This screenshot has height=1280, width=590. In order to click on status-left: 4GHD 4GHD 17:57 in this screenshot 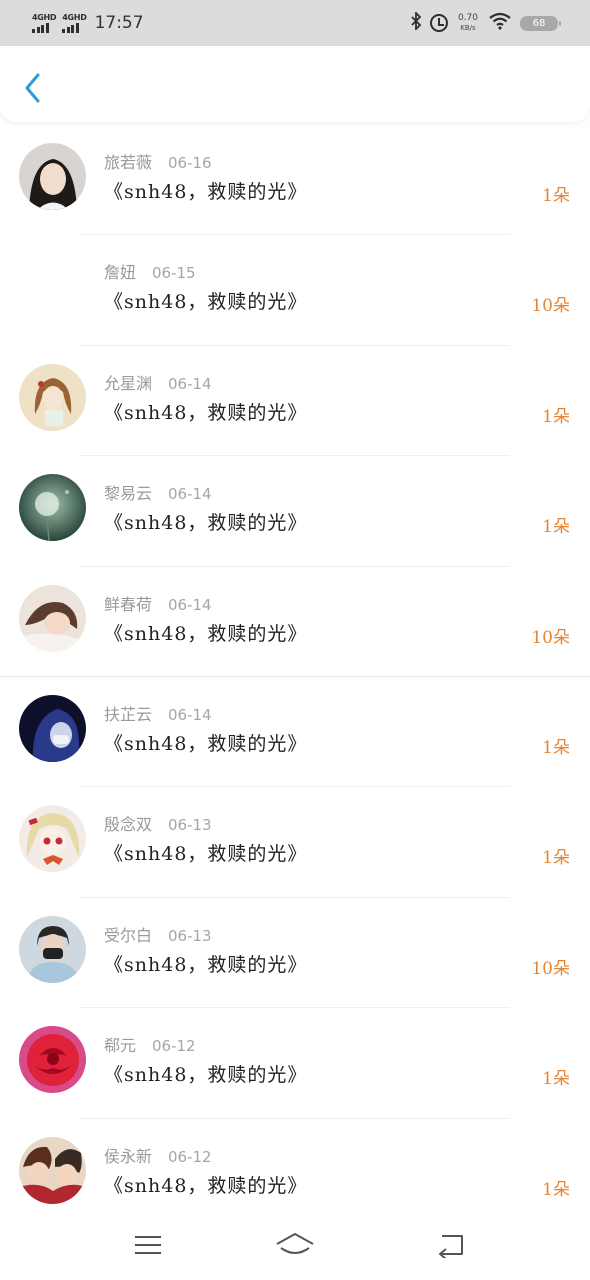, I will do `click(88, 23)`.